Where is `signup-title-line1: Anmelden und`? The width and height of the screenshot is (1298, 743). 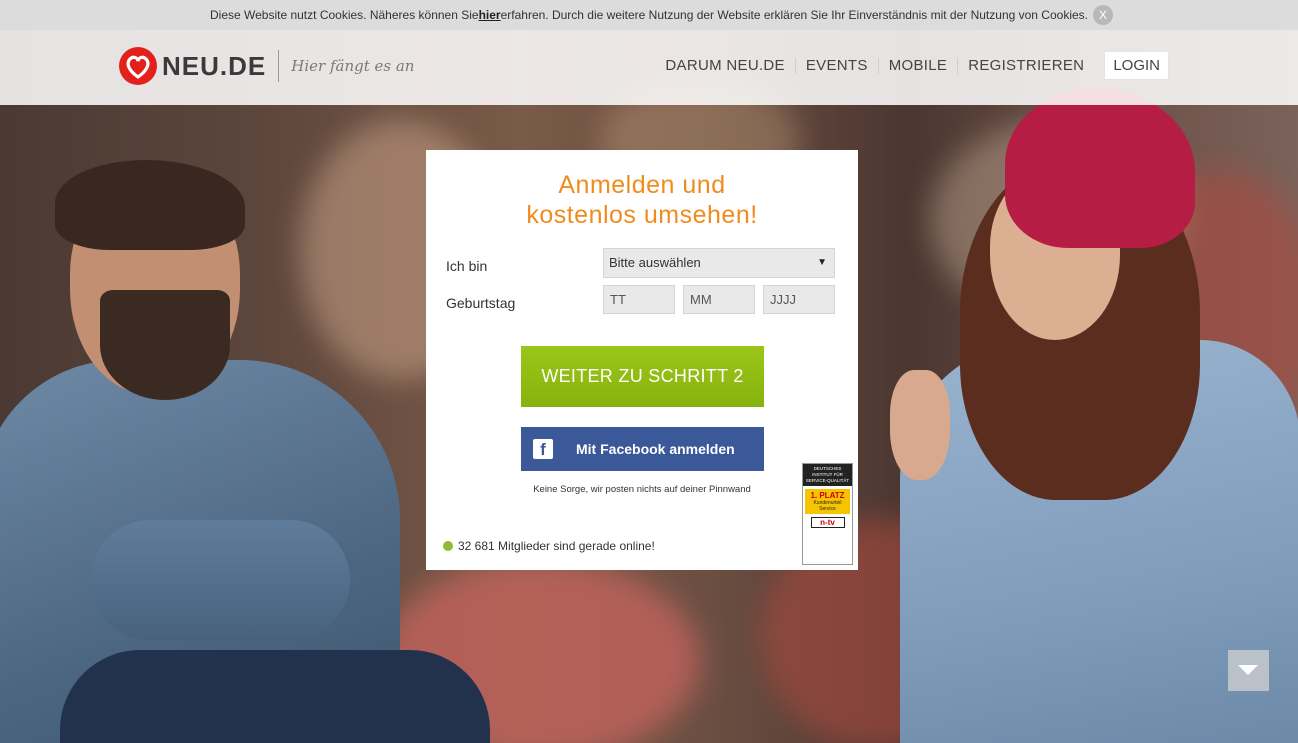 signup-title-line1: Anmelden und is located at coordinates (642, 185).